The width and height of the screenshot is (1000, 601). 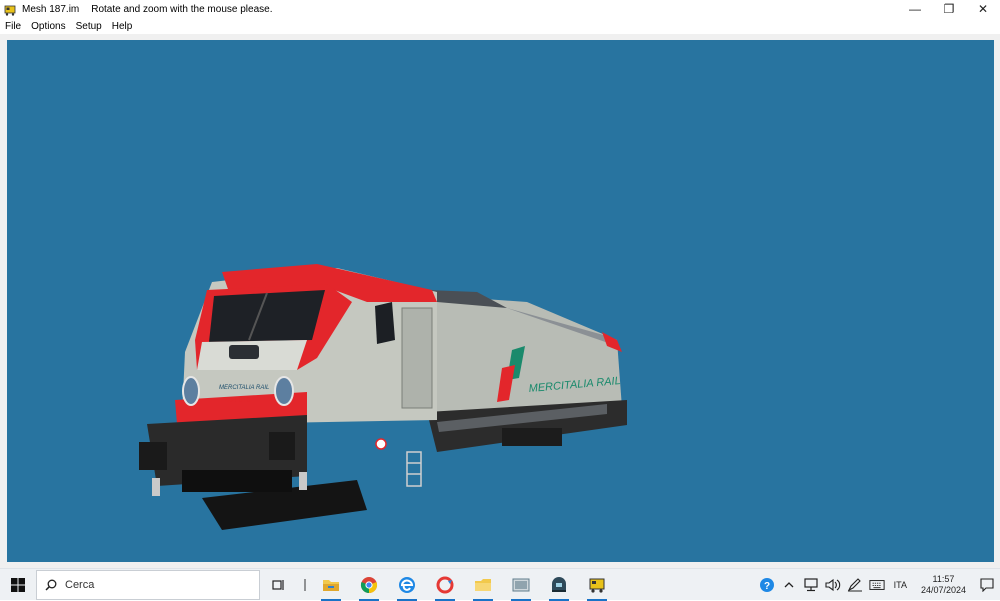 What do you see at coordinates (381, 444) in the screenshot?
I see `warning-sign` at bounding box center [381, 444].